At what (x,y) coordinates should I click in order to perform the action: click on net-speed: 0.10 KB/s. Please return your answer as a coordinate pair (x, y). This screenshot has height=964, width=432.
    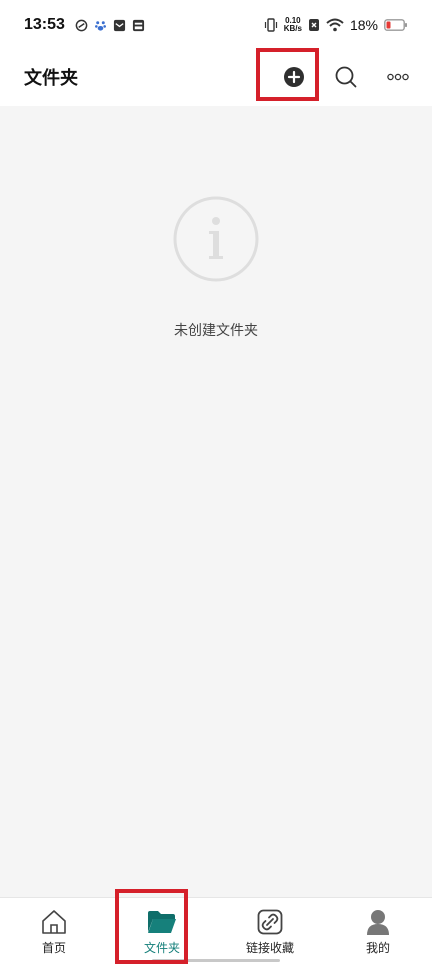
    Looking at the image, I should click on (293, 25).